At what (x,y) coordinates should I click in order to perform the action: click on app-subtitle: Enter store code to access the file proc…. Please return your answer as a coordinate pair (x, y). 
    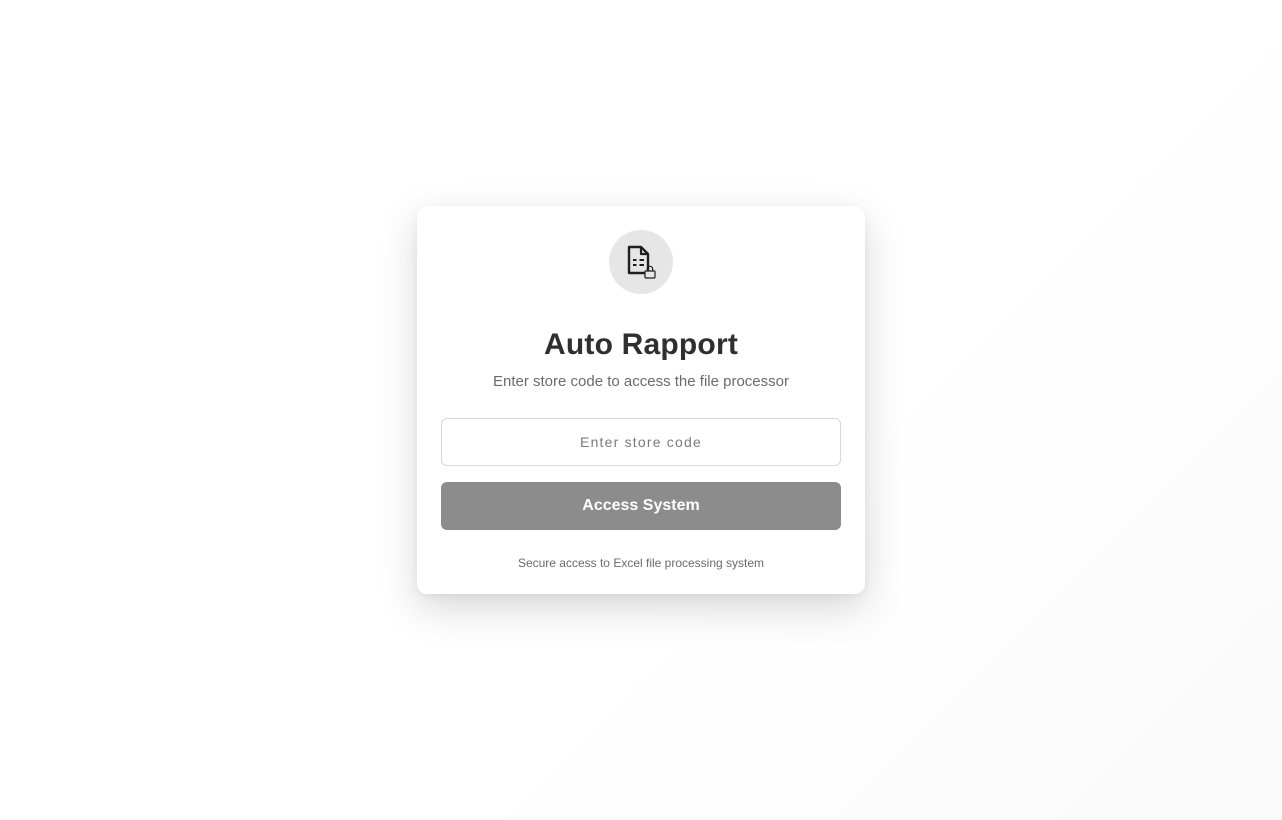
    Looking at the image, I should click on (641, 381).